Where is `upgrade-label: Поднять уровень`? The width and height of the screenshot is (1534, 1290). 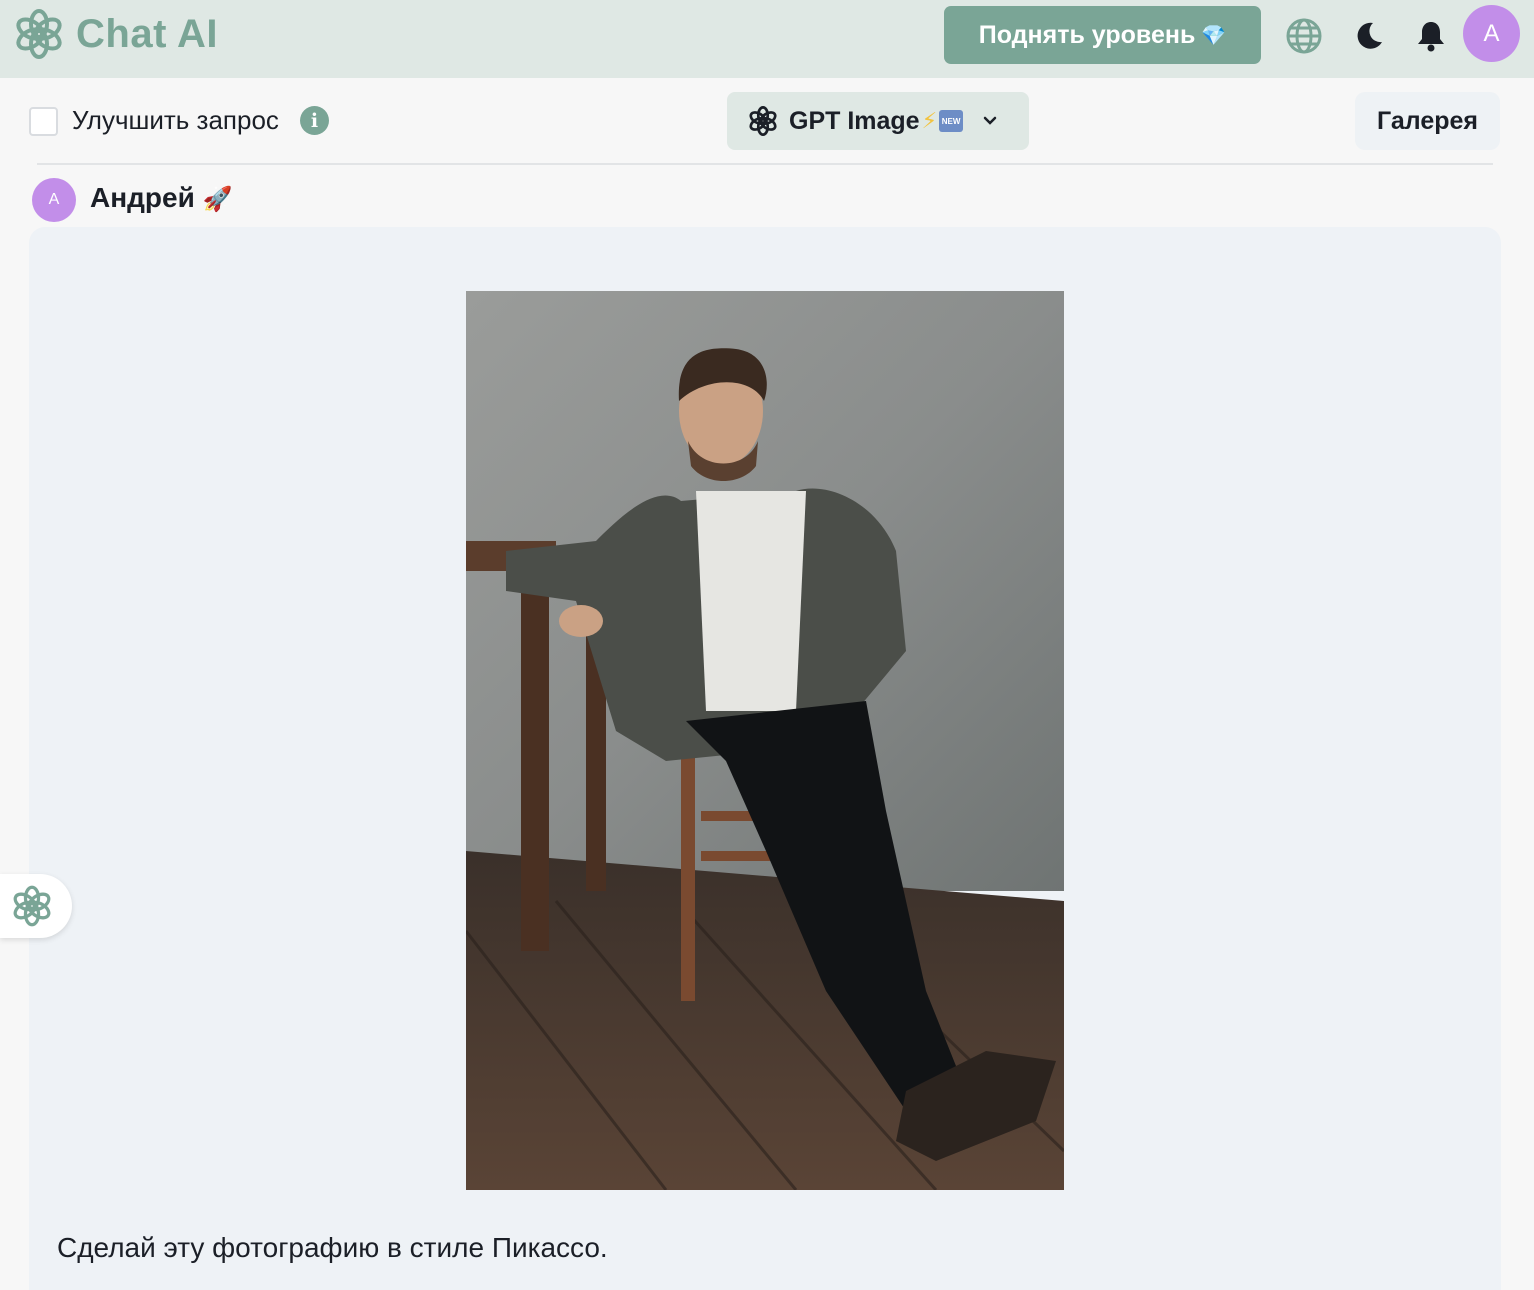 upgrade-label: Поднять уровень is located at coordinates (1087, 34).